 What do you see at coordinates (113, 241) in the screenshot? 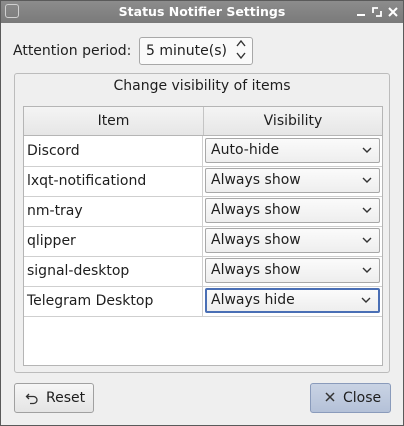
I see `item-name: qlipper` at bounding box center [113, 241].